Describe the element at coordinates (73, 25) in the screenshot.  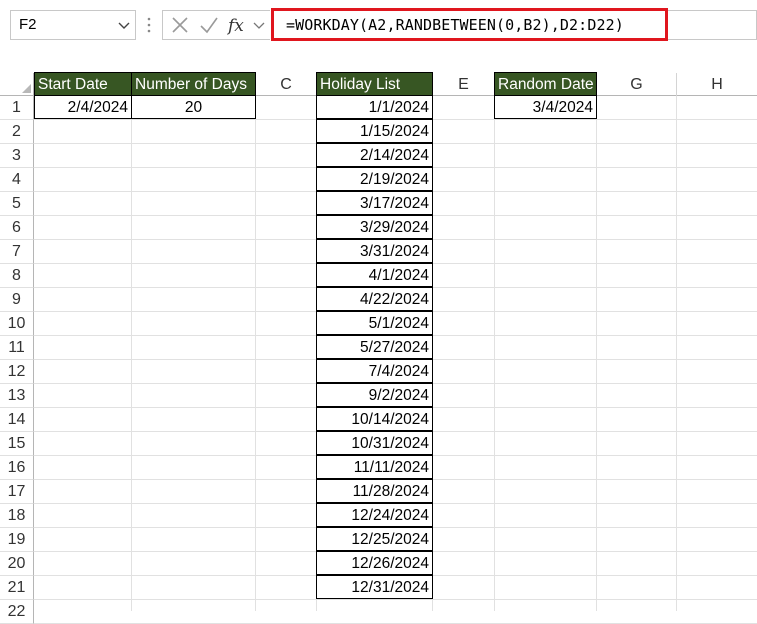
I see `name-box: F2` at that location.